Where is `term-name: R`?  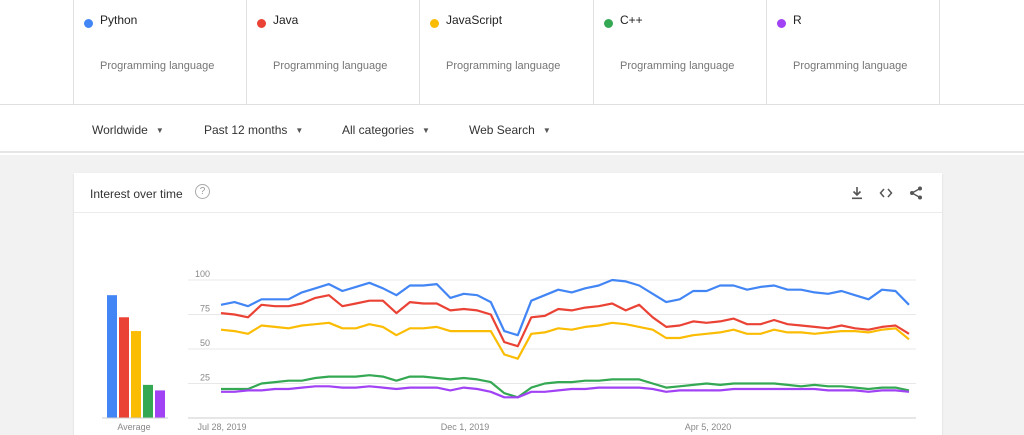 term-name: R is located at coordinates (797, 20).